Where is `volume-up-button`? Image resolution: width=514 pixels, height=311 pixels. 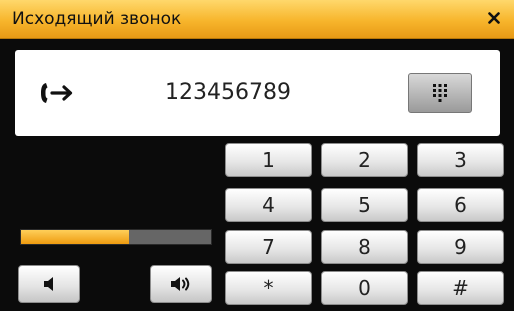
volume-up-button is located at coordinates (181, 284).